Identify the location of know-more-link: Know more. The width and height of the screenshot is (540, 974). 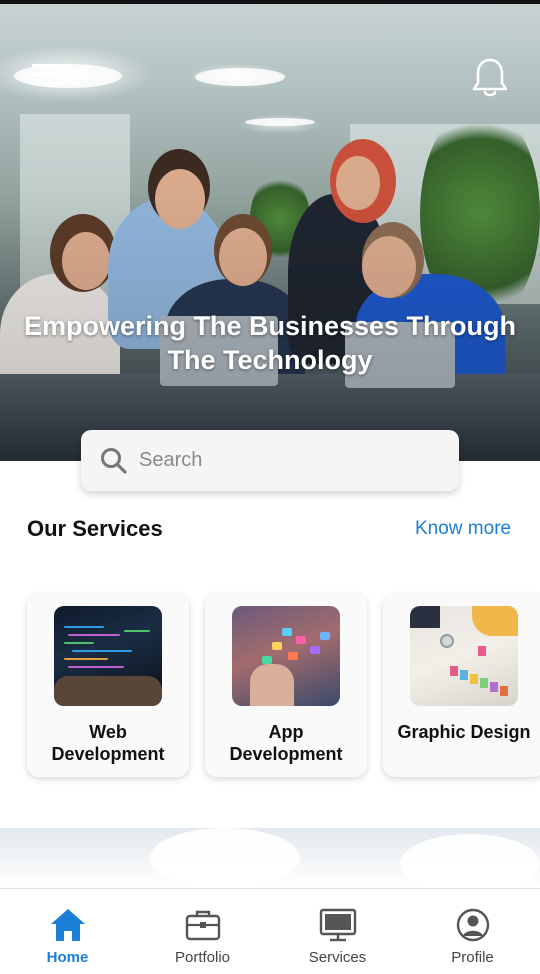
(463, 529).